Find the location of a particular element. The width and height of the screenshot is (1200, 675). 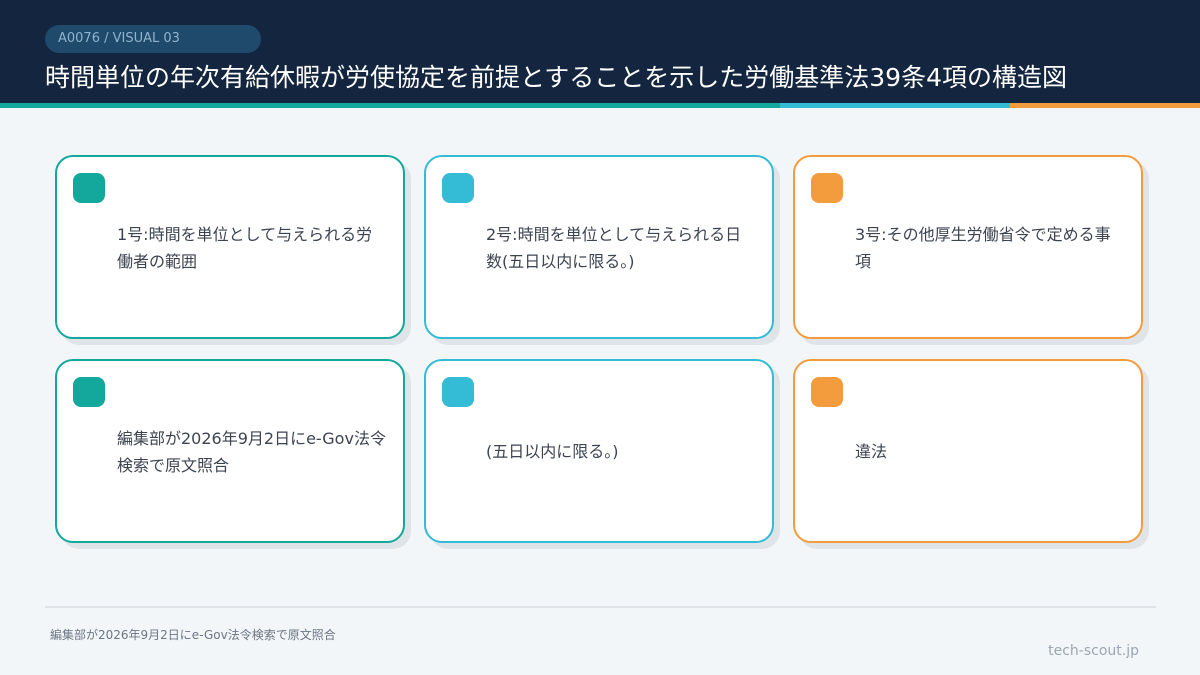

card-text: 1号:時間を単位として与えられる労働者の範囲 is located at coordinates (245, 248).